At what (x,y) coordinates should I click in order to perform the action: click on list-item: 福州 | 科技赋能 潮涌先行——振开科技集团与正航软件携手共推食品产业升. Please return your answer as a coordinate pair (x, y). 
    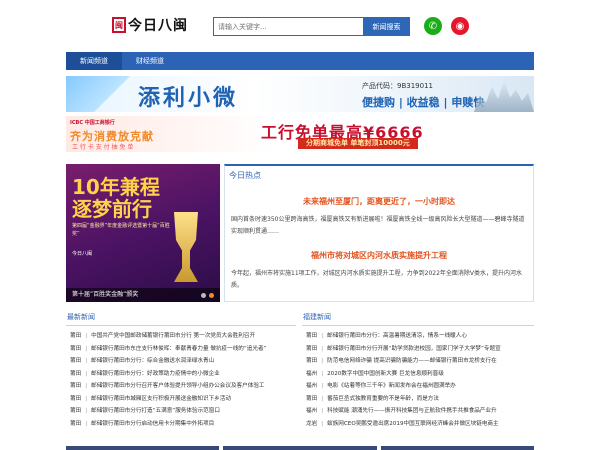
    Looking at the image, I should click on (418, 411).